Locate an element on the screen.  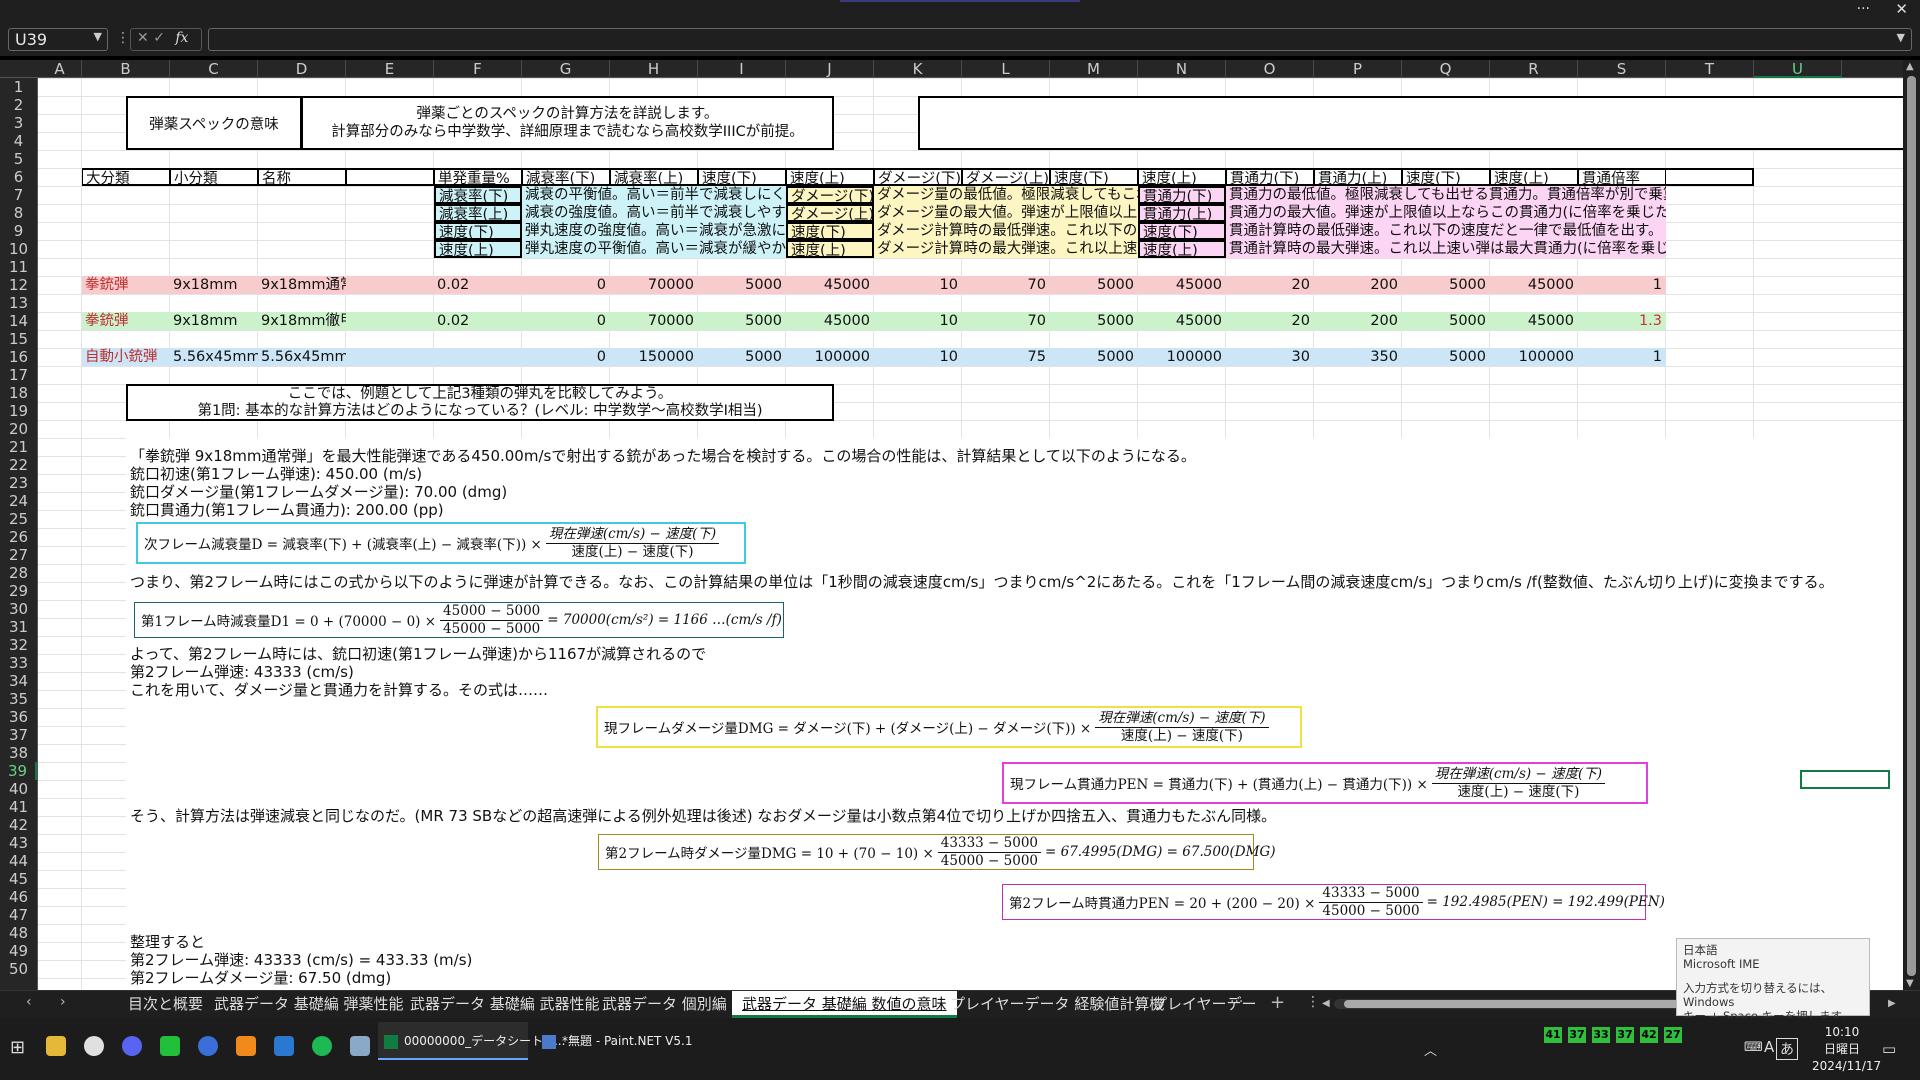
formula-input: ▼ is located at coordinates (1060, 39).